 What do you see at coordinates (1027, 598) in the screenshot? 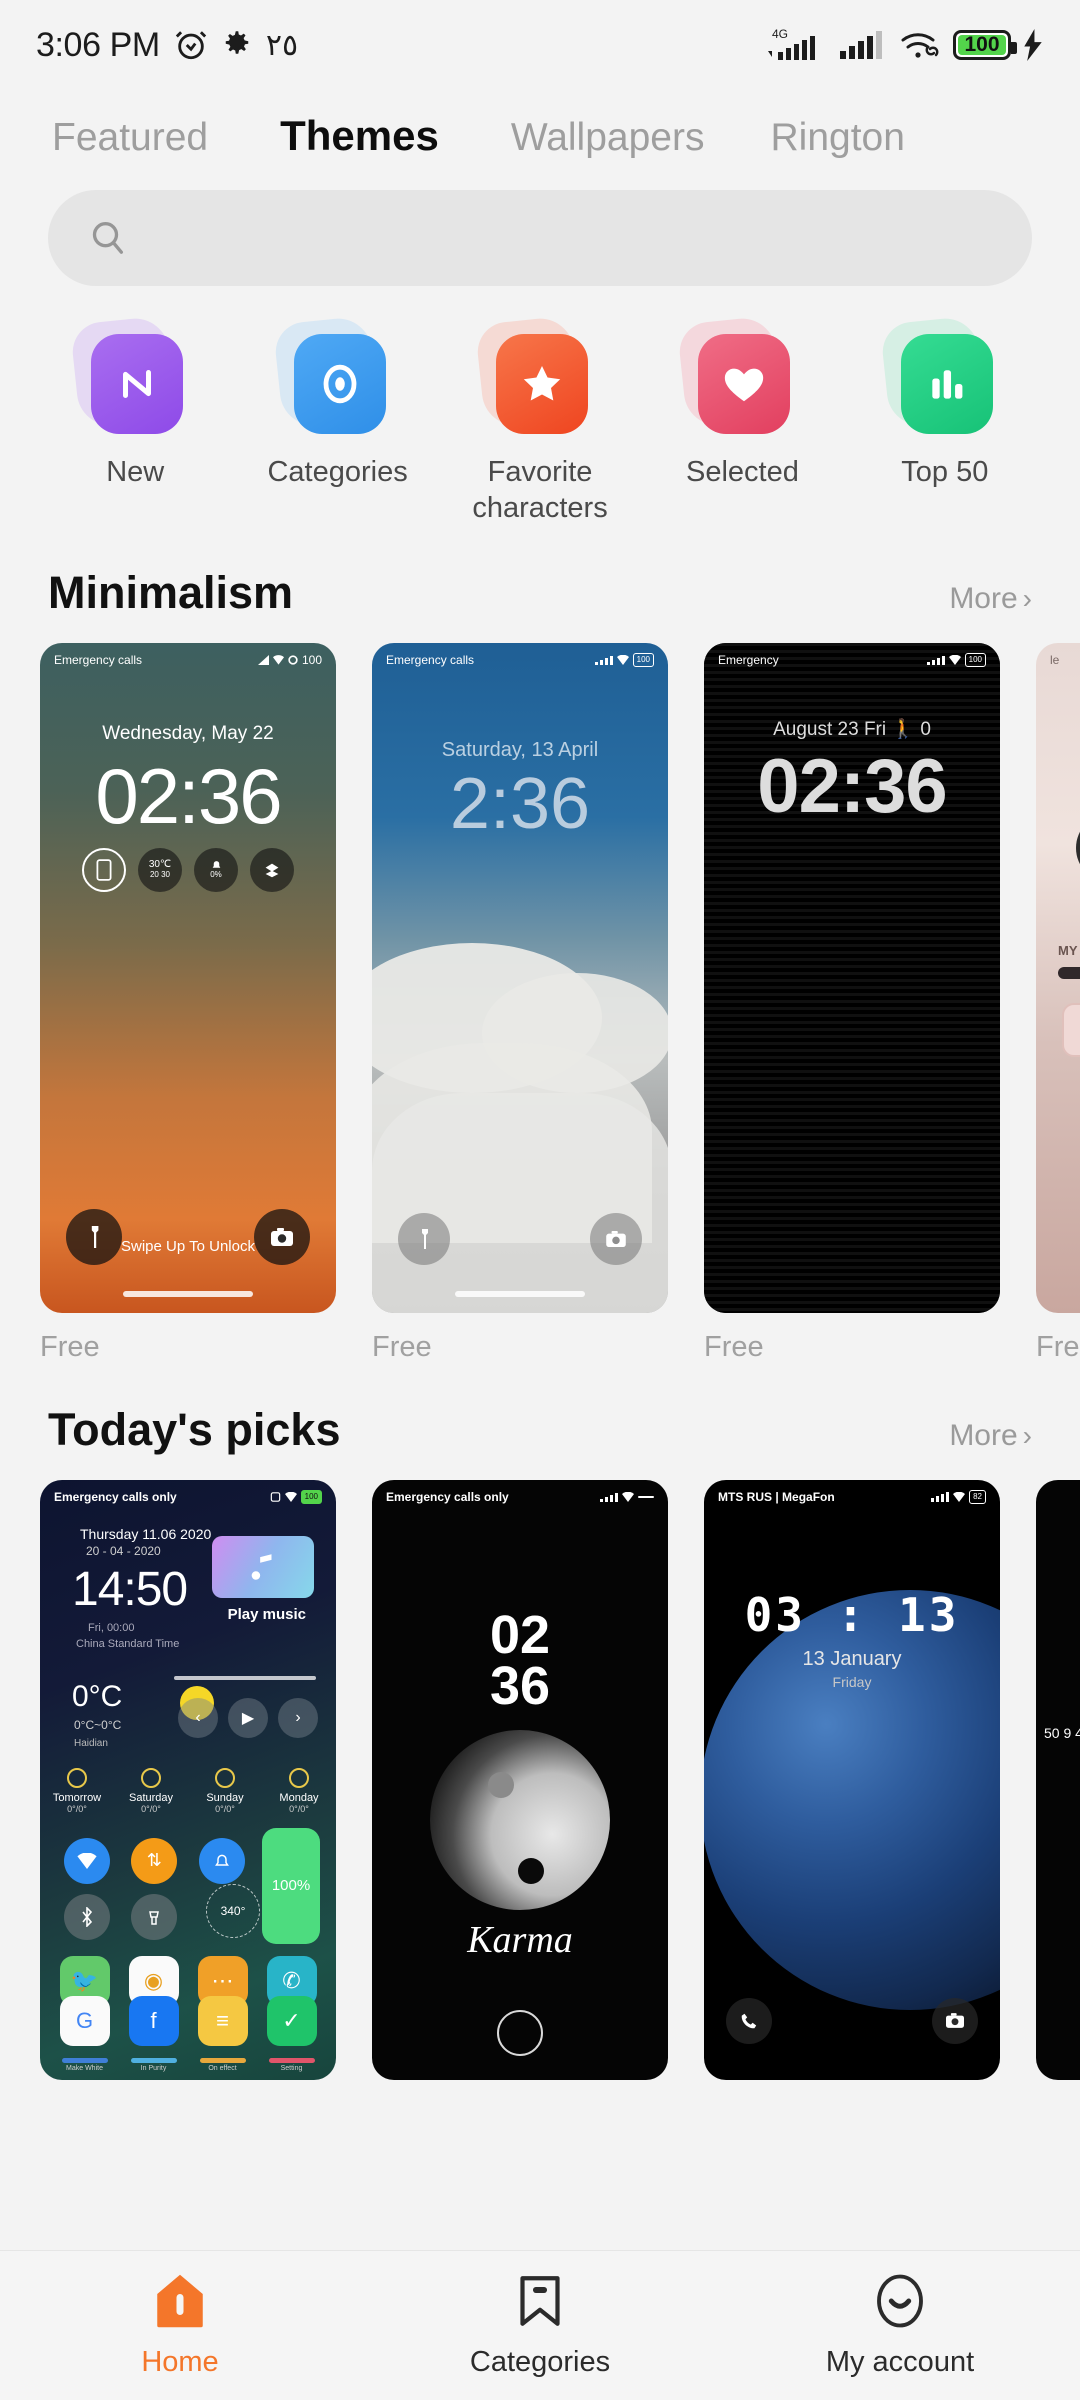
I see `chevron-right-icon: ›` at bounding box center [1027, 598].